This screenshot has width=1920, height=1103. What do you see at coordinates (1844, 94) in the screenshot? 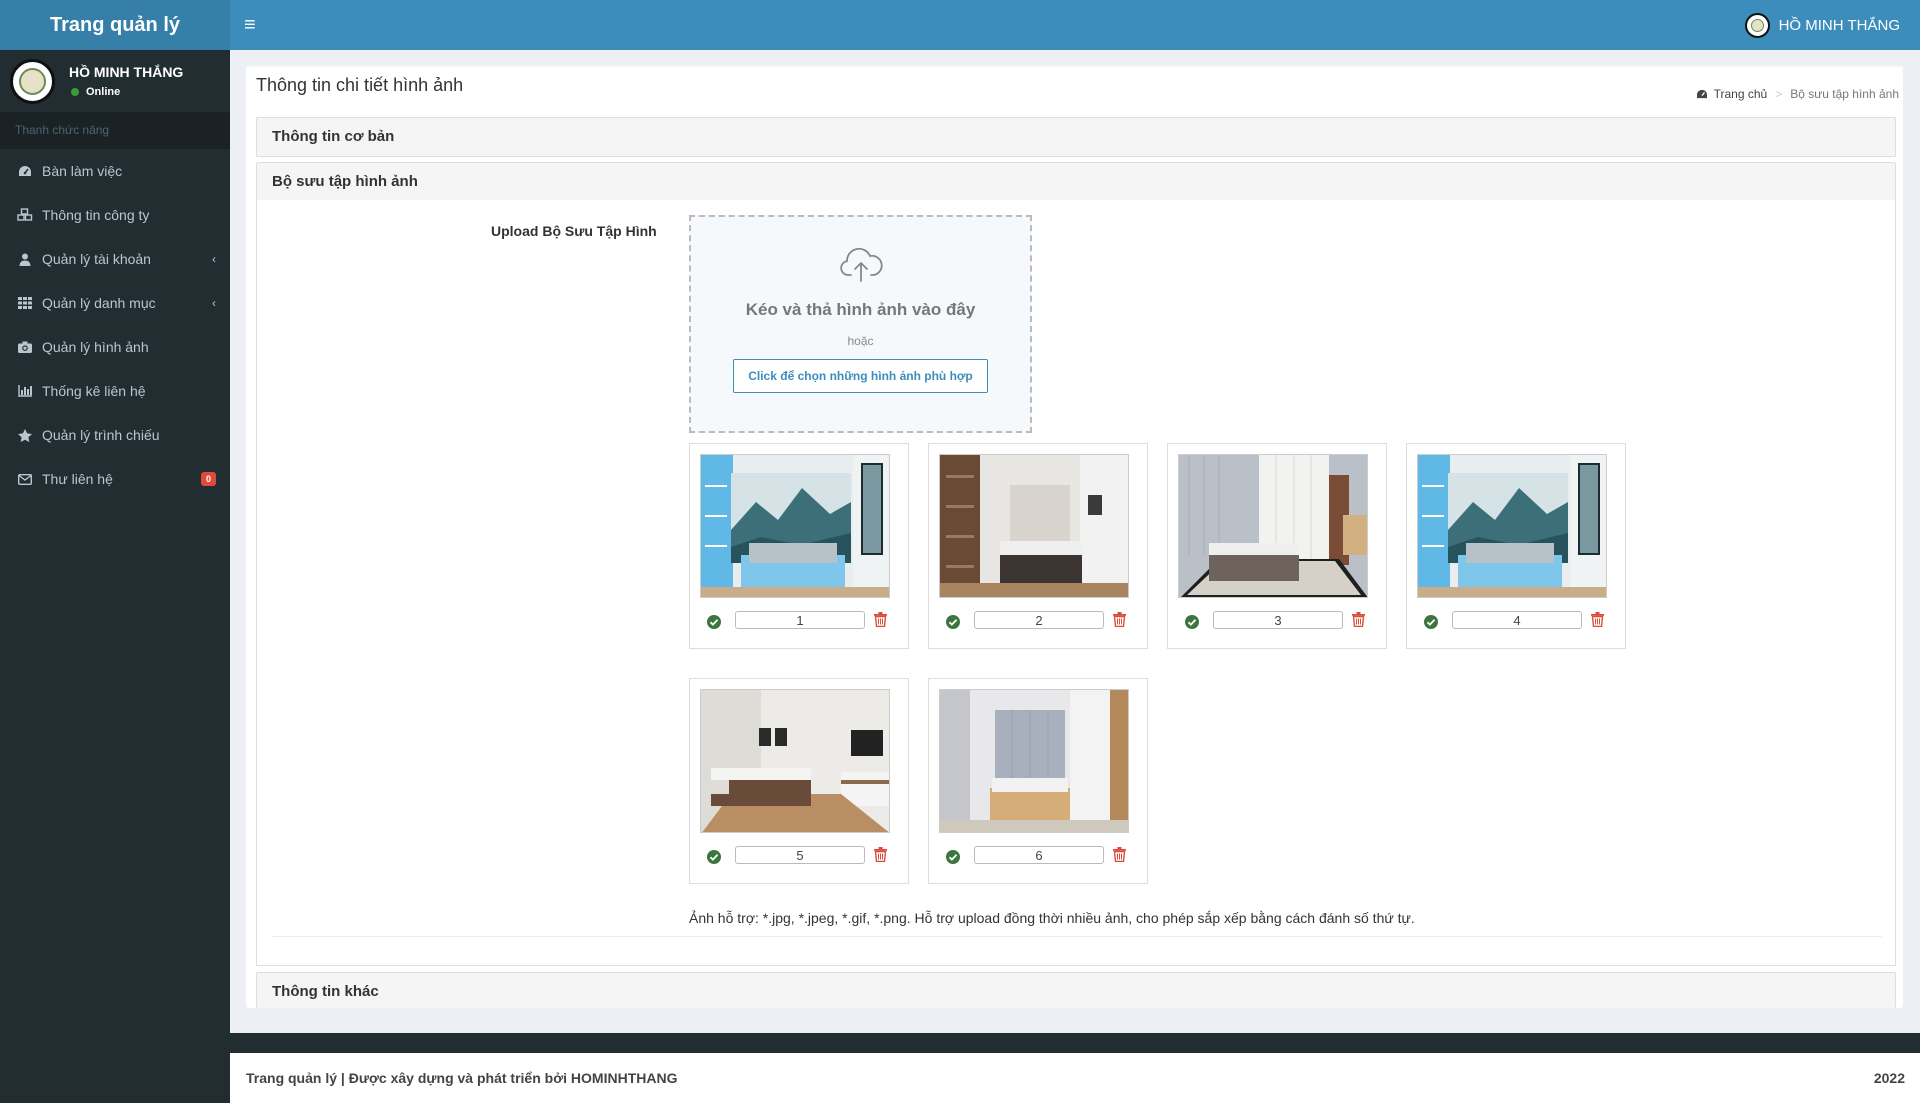
I see `breadcrumb-current: Bộ sưu tập hình ảnh` at bounding box center [1844, 94].